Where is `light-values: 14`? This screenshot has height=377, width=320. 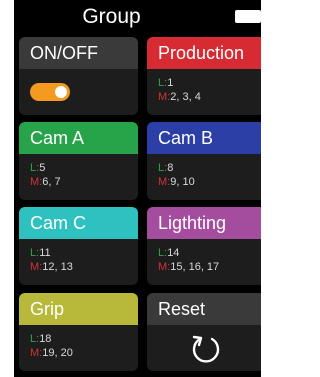 light-values: 14 is located at coordinates (173, 253).